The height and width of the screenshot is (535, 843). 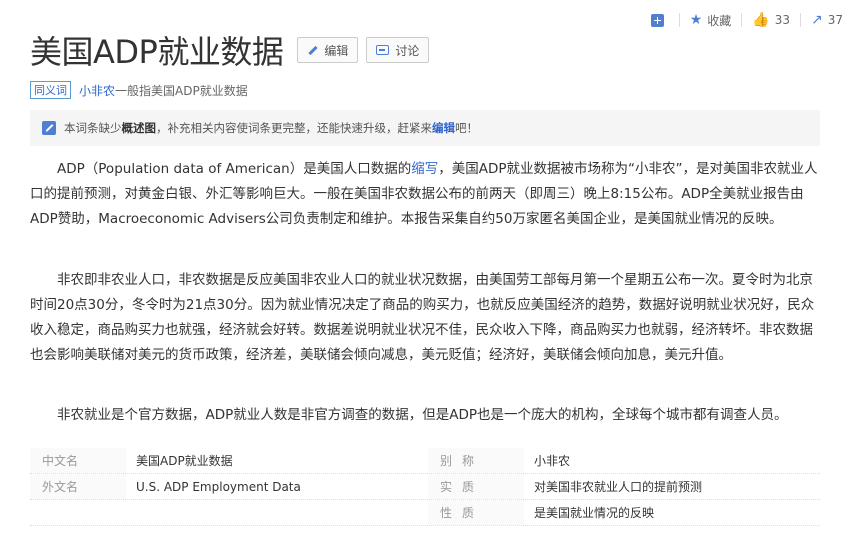 I want to click on info-value: 小非农, so click(x=552, y=461).